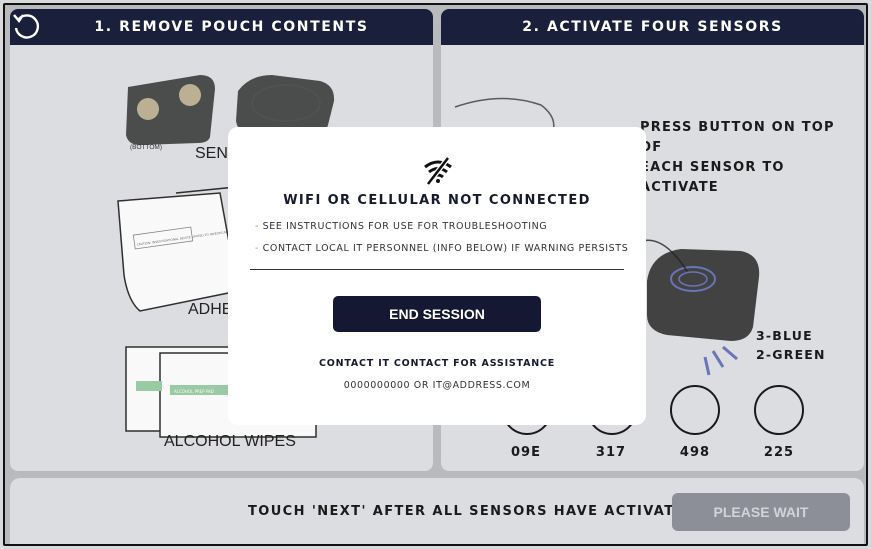 This screenshot has width=871, height=549. Describe the element at coordinates (791, 354) in the screenshot. I see `green-count: 2-GREEN` at that location.